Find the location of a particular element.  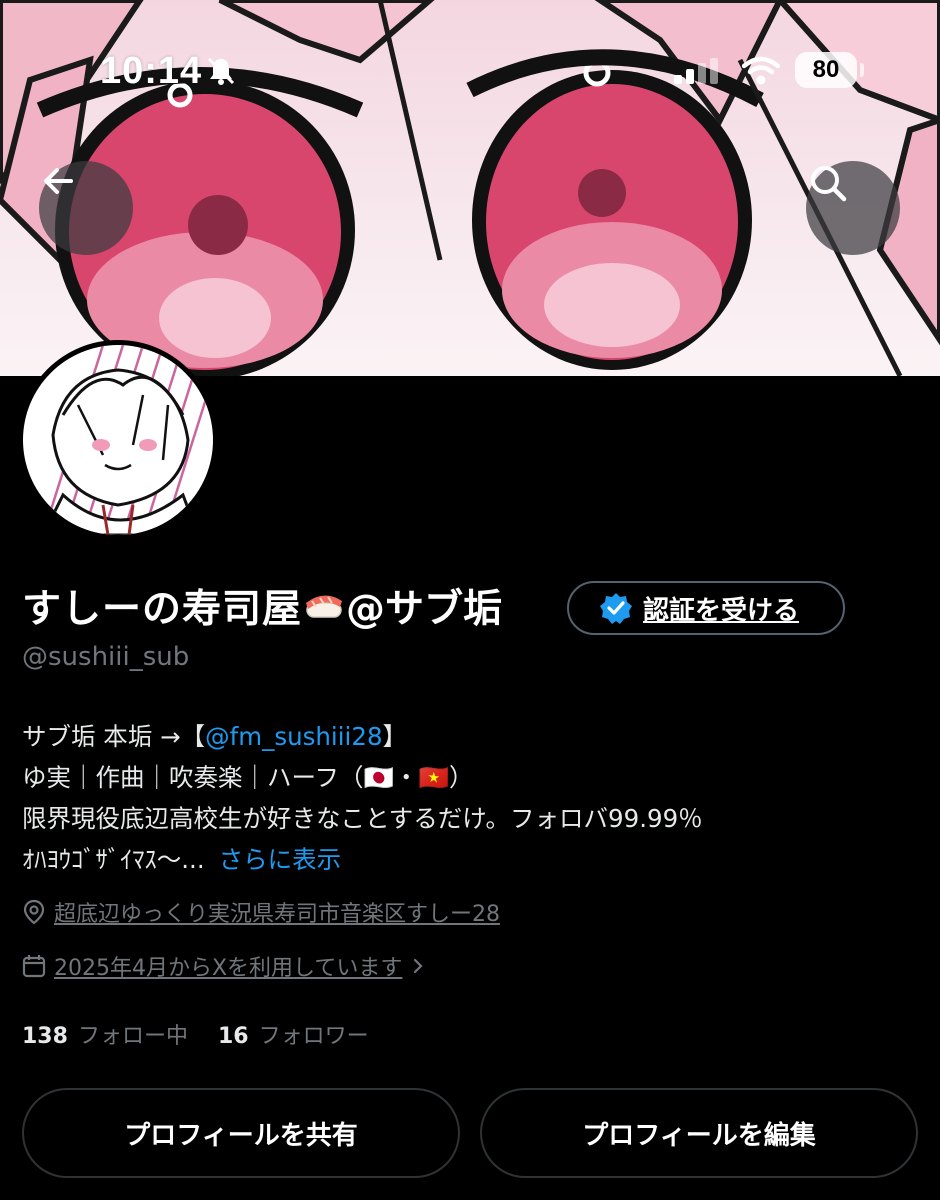

battery-indicator: 80 is located at coordinates (826, 70).